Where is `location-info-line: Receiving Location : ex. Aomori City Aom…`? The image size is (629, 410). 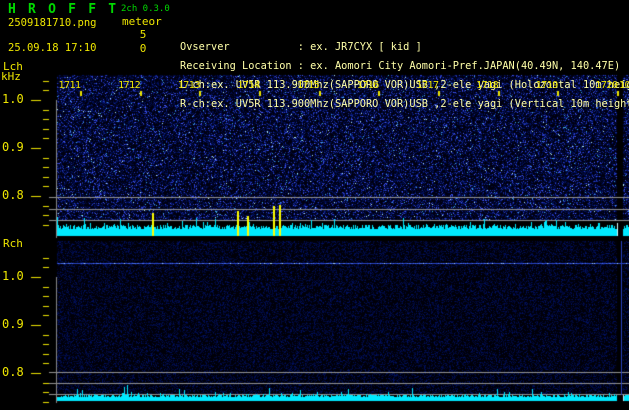 location-info-line: Receiving Location : ex. Aomori City Aom… is located at coordinates (400, 66).